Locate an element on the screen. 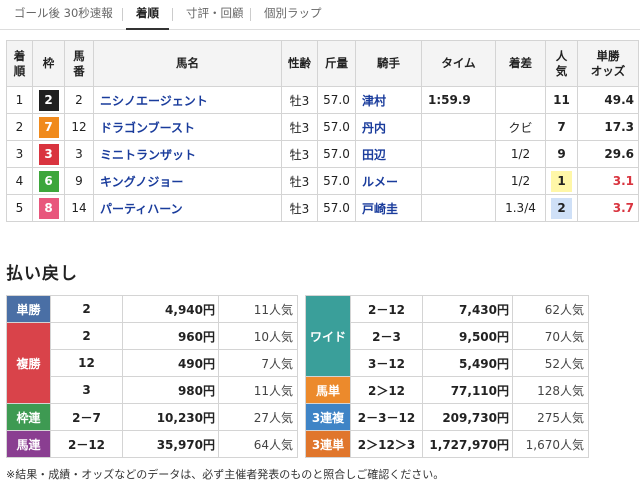 Image resolution: width=640 pixels, height=488 pixels. payout-amount: 980円 is located at coordinates (170, 390).